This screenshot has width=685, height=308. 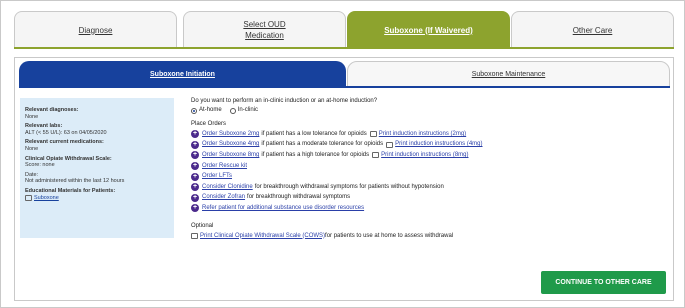 What do you see at coordinates (68, 158) in the screenshot?
I see `cows-label: Clinical Opiate Withdrawal Scale:` at bounding box center [68, 158].